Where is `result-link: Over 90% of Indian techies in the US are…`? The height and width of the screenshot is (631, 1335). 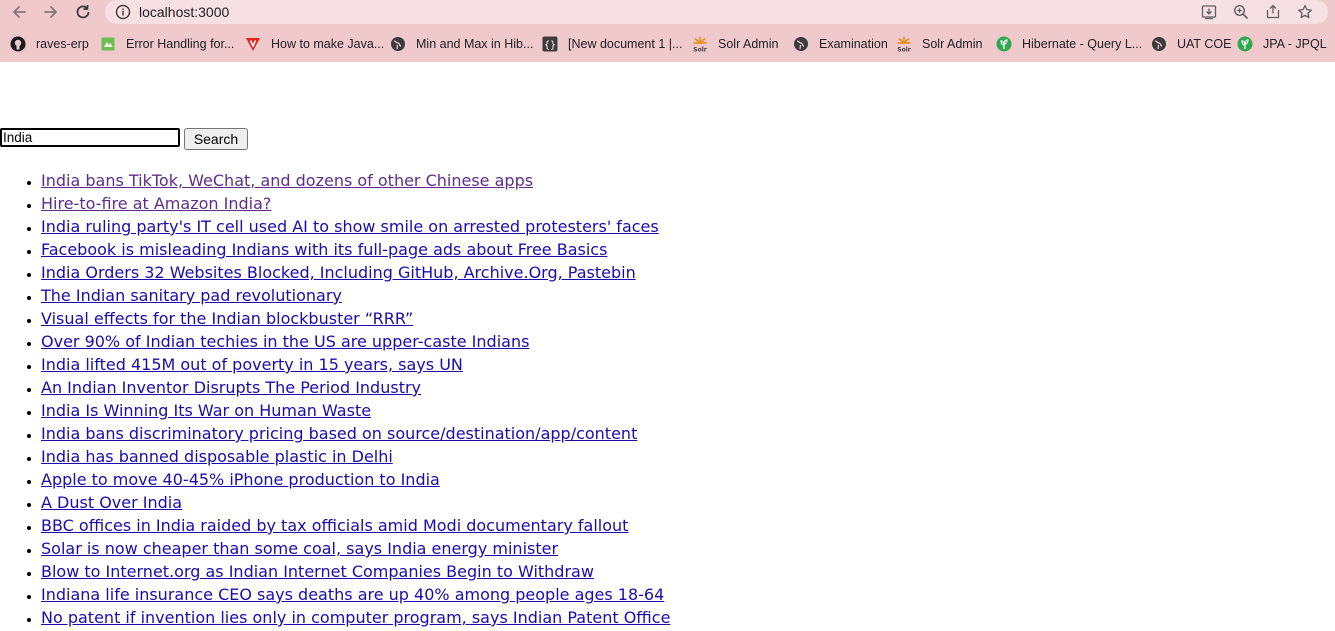 result-link: Over 90% of Indian techies in the US are… is located at coordinates (285, 341).